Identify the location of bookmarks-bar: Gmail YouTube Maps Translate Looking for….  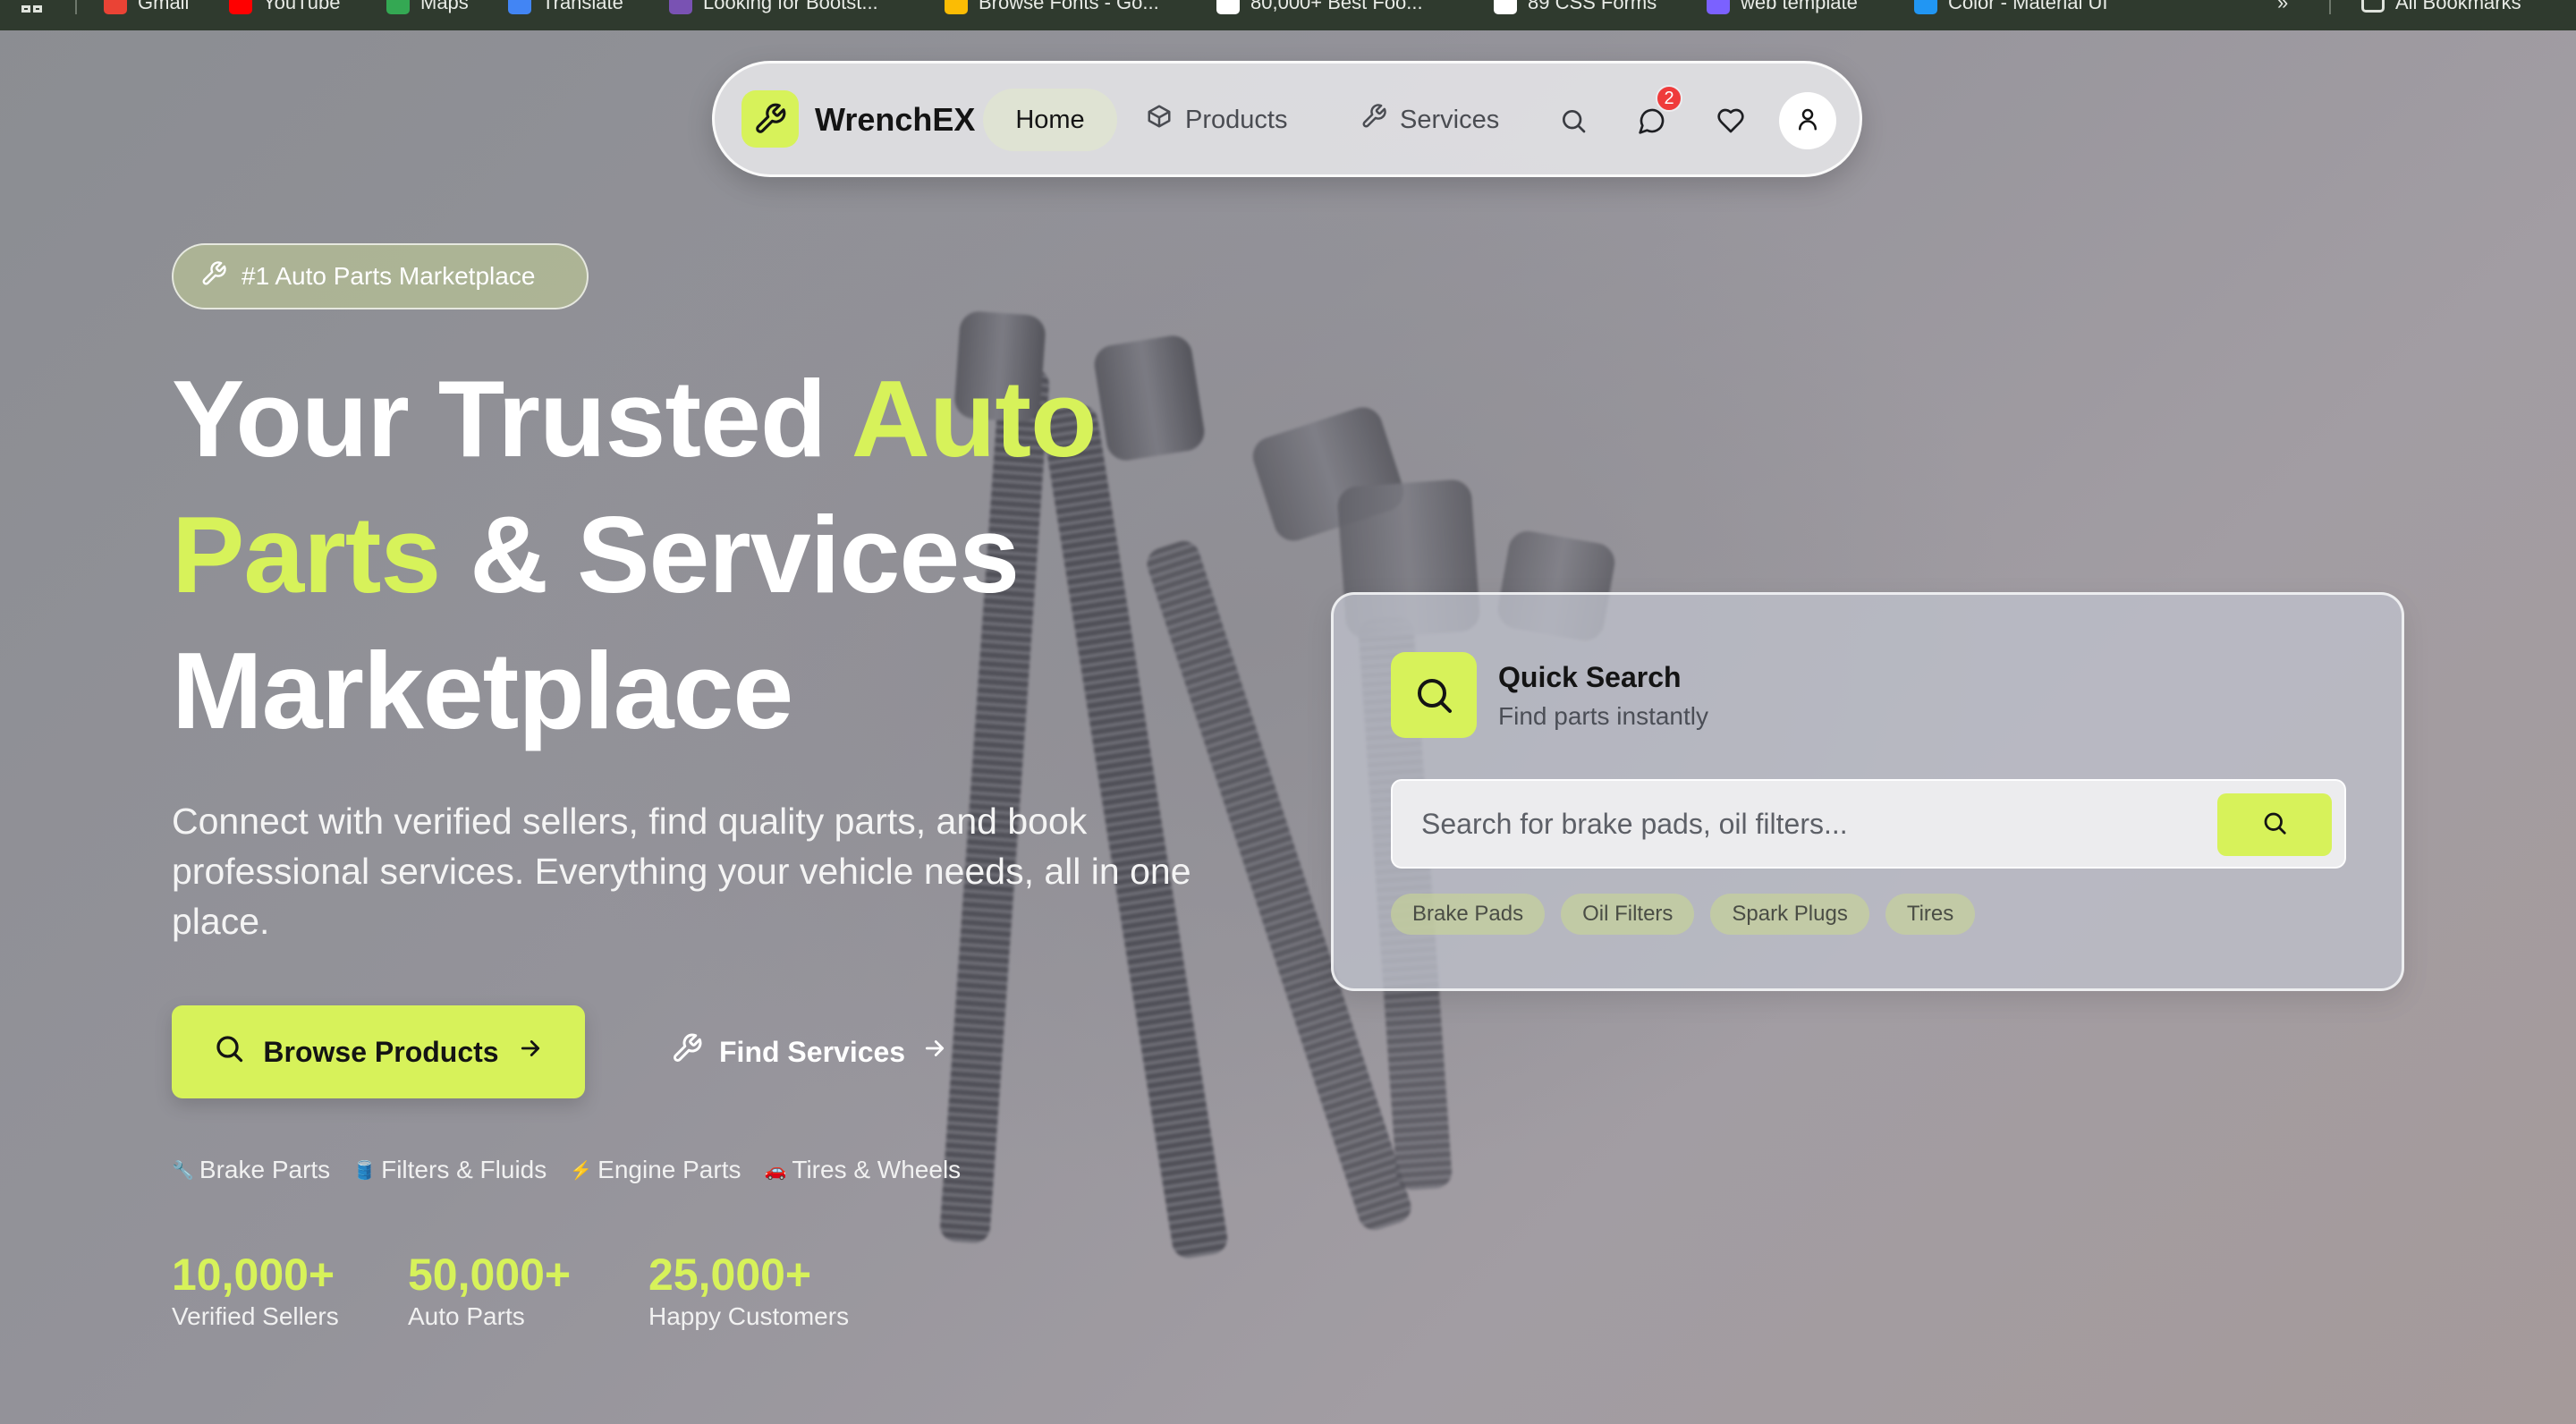
(1288, 15).